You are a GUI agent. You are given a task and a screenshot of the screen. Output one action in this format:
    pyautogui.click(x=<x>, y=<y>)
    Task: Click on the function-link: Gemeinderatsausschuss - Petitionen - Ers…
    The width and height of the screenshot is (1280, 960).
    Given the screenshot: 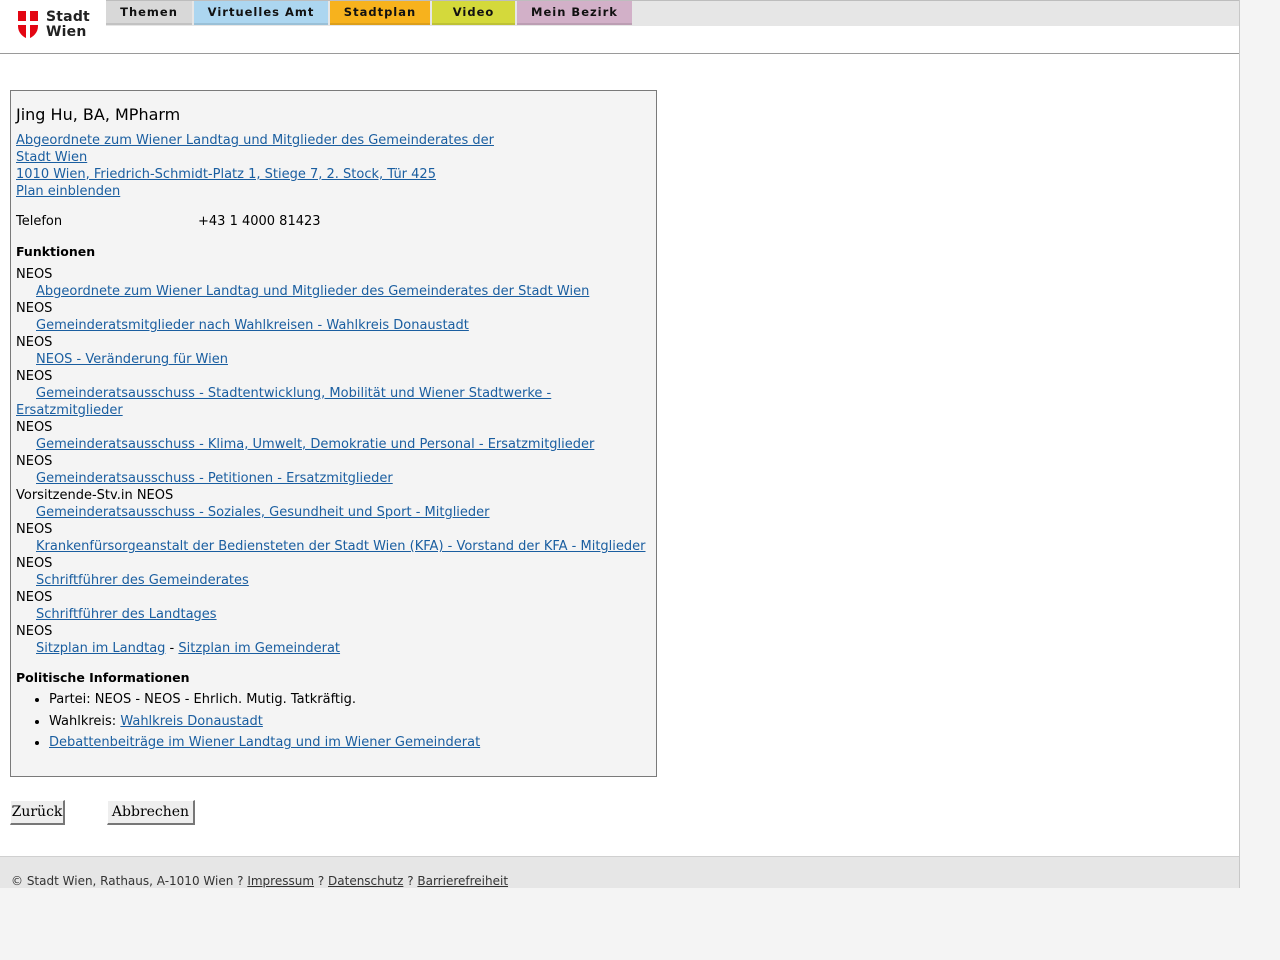 What is the action you would take?
    pyautogui.click(x=214, y=478)
    